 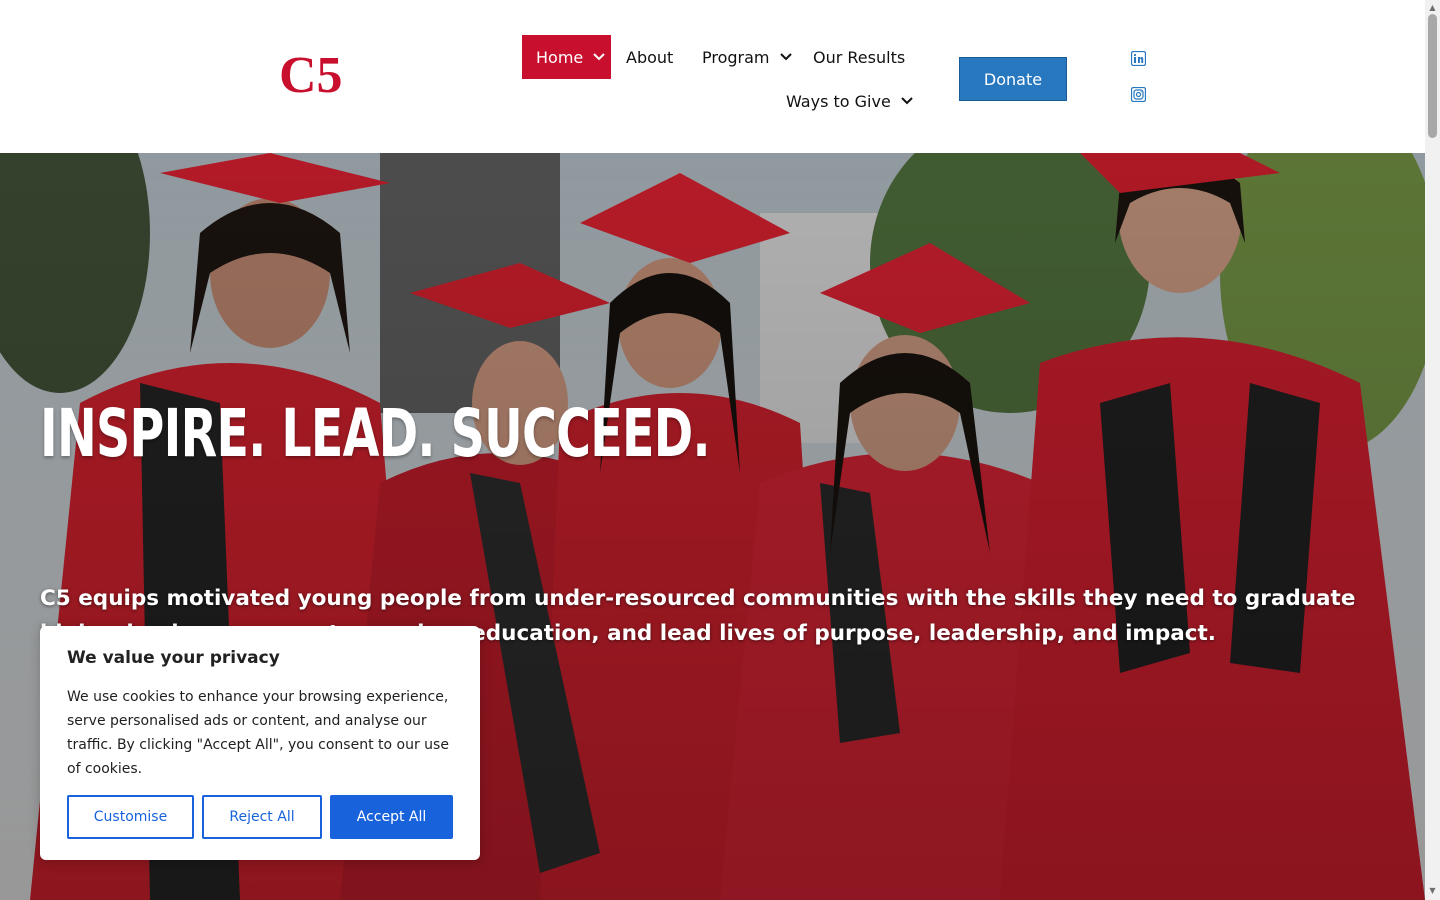 I want to click on nav-our-results-label: Our Results, so click(x=859, y=57).